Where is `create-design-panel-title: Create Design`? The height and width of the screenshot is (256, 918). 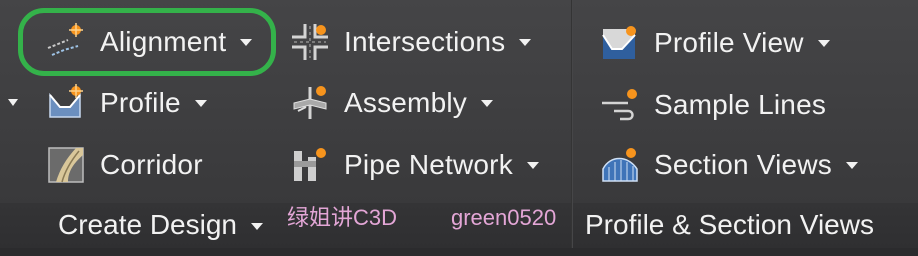 create-design-panel-title: Create Design is located at coordinates (160, 225).